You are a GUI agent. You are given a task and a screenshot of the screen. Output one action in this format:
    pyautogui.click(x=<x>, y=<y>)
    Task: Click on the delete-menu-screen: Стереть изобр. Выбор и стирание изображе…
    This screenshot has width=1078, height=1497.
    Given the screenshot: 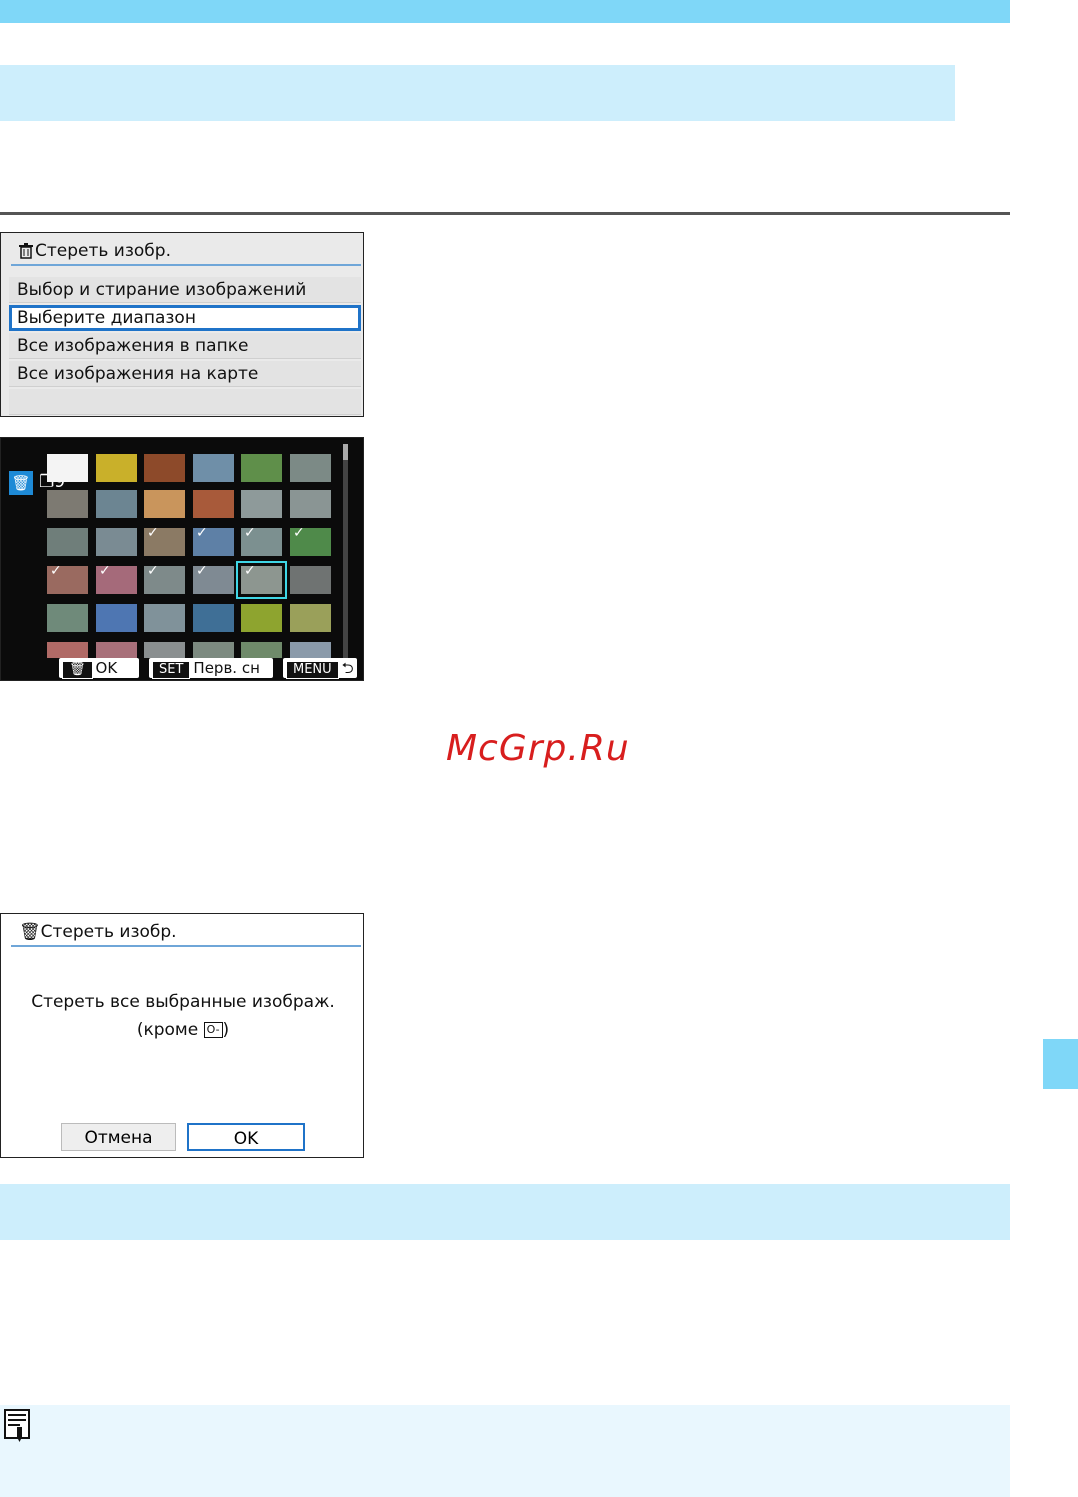 What is the action you would take?
    pyautogui.click(x=182, y=324)
    